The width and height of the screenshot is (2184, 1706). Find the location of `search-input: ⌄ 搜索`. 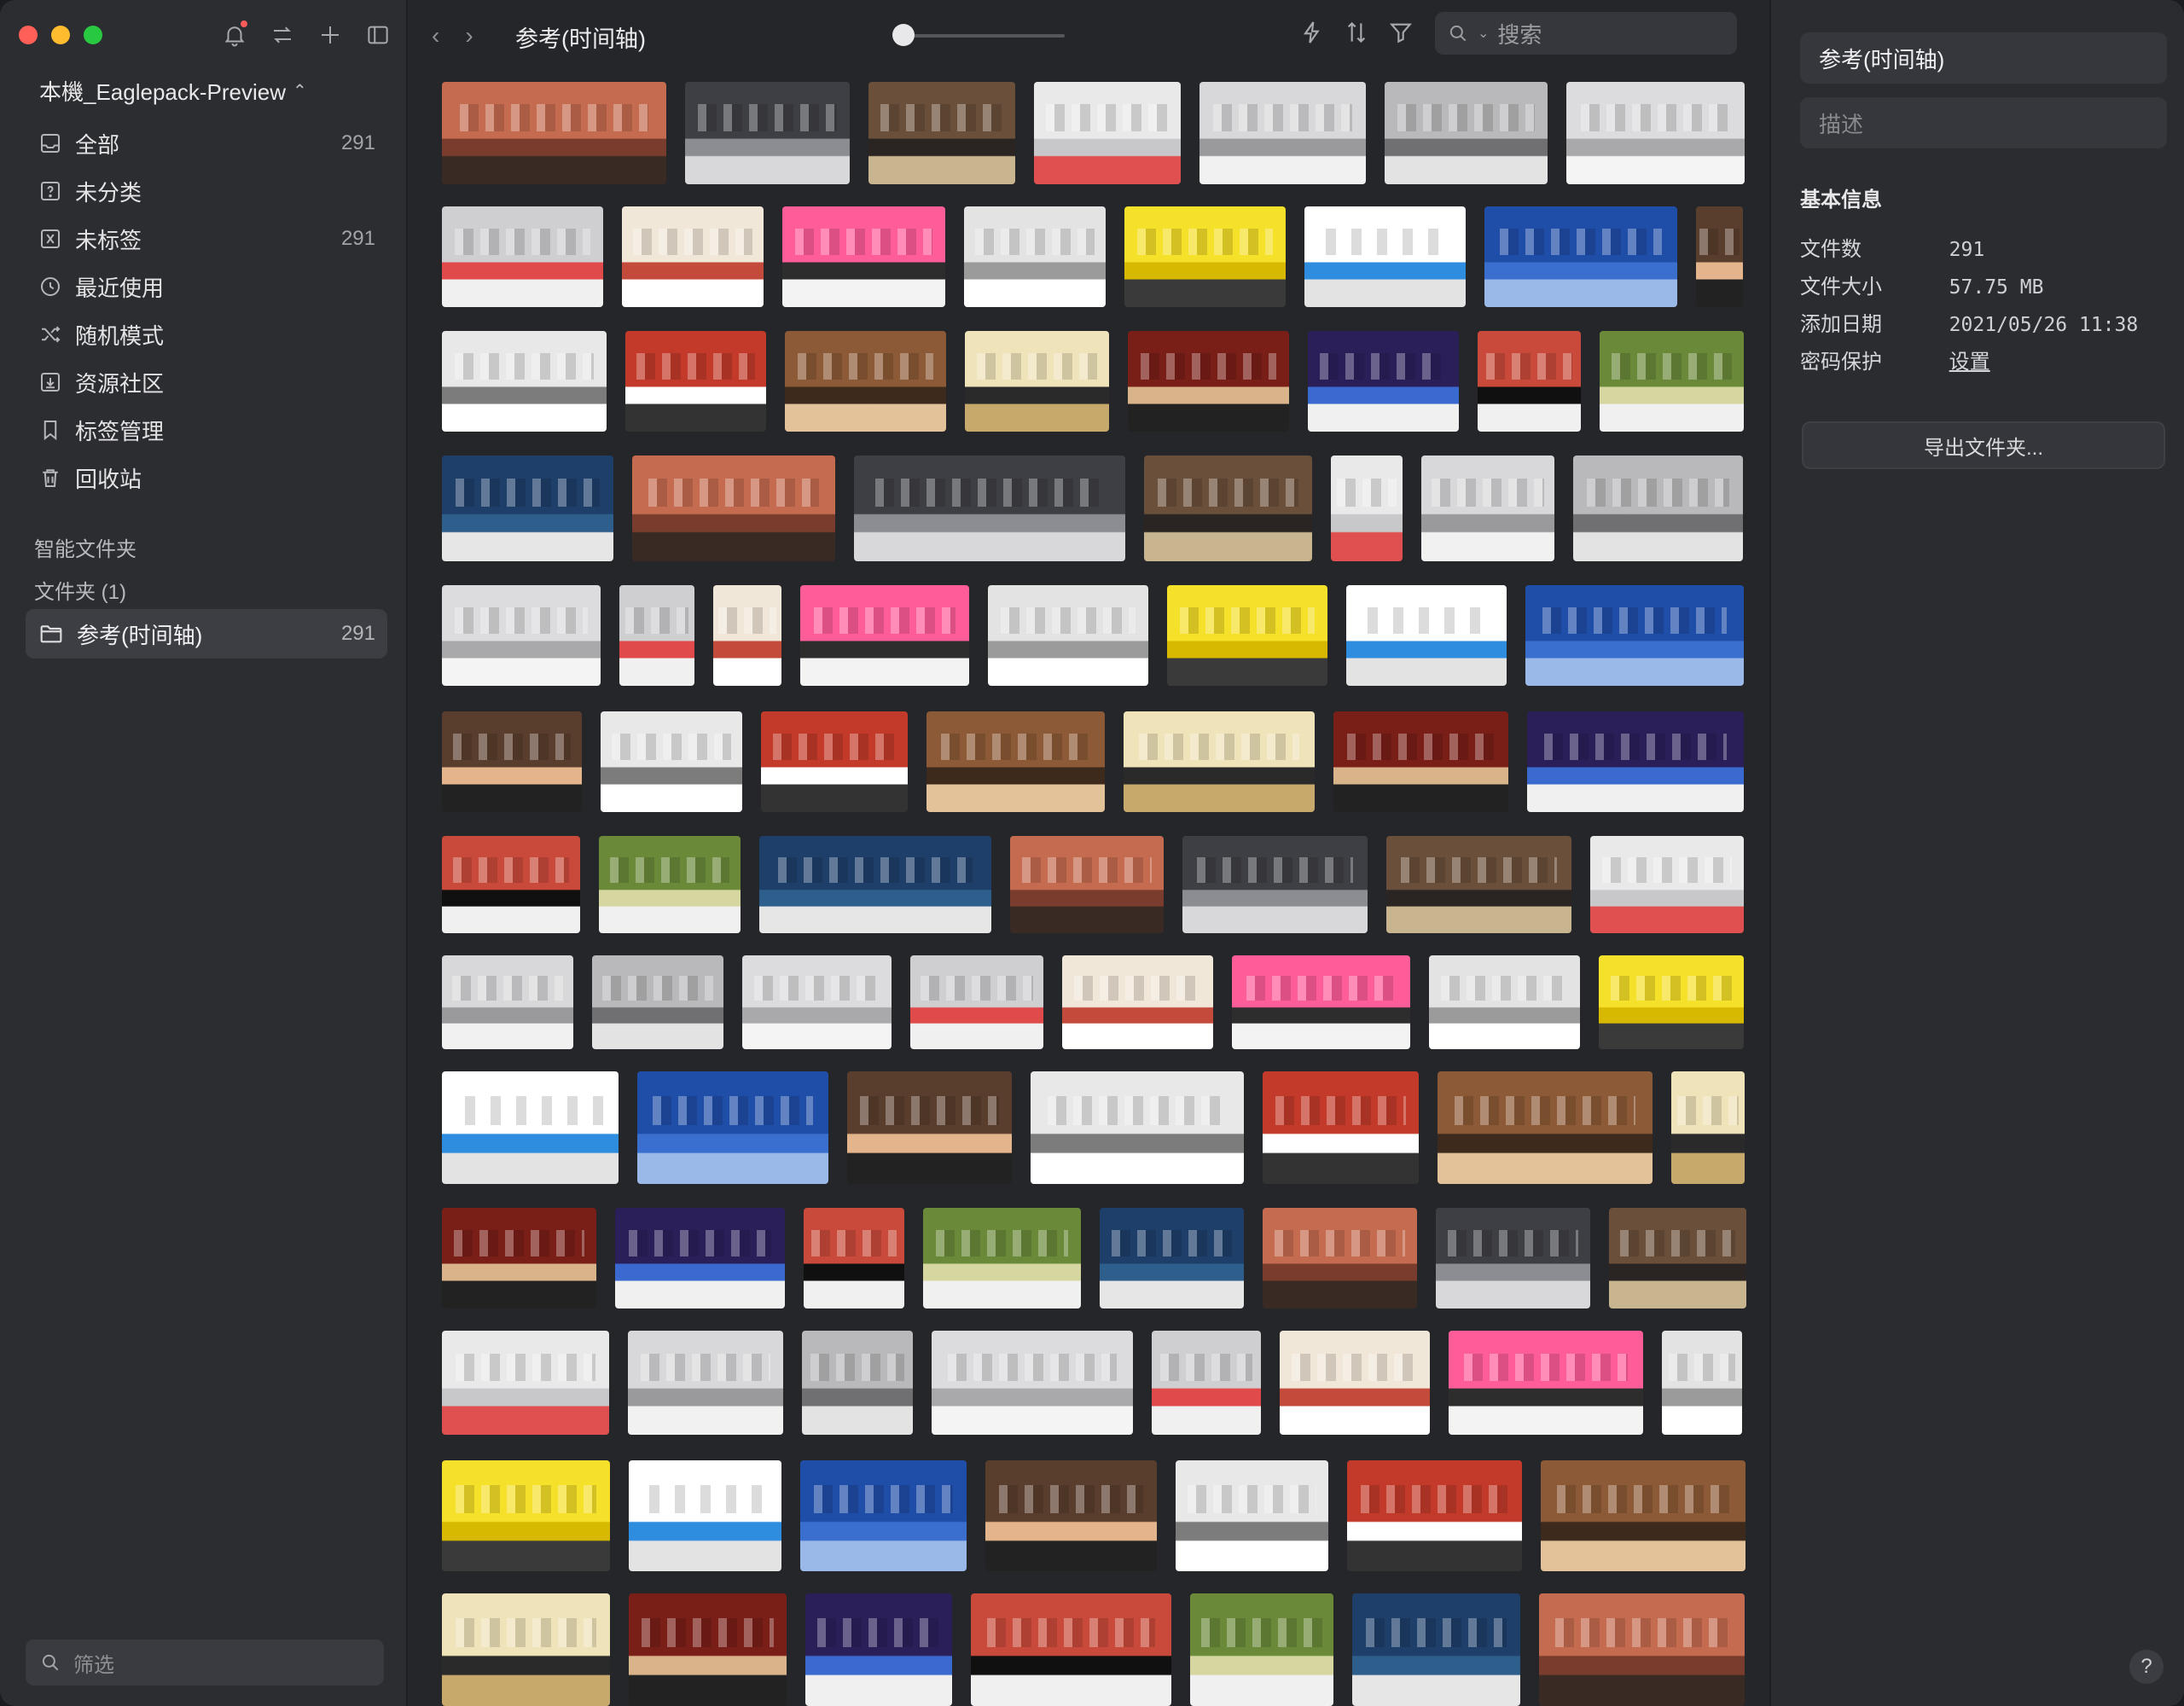

search-input: ⌄ 搜索 is located at coordinates (1586, 33).